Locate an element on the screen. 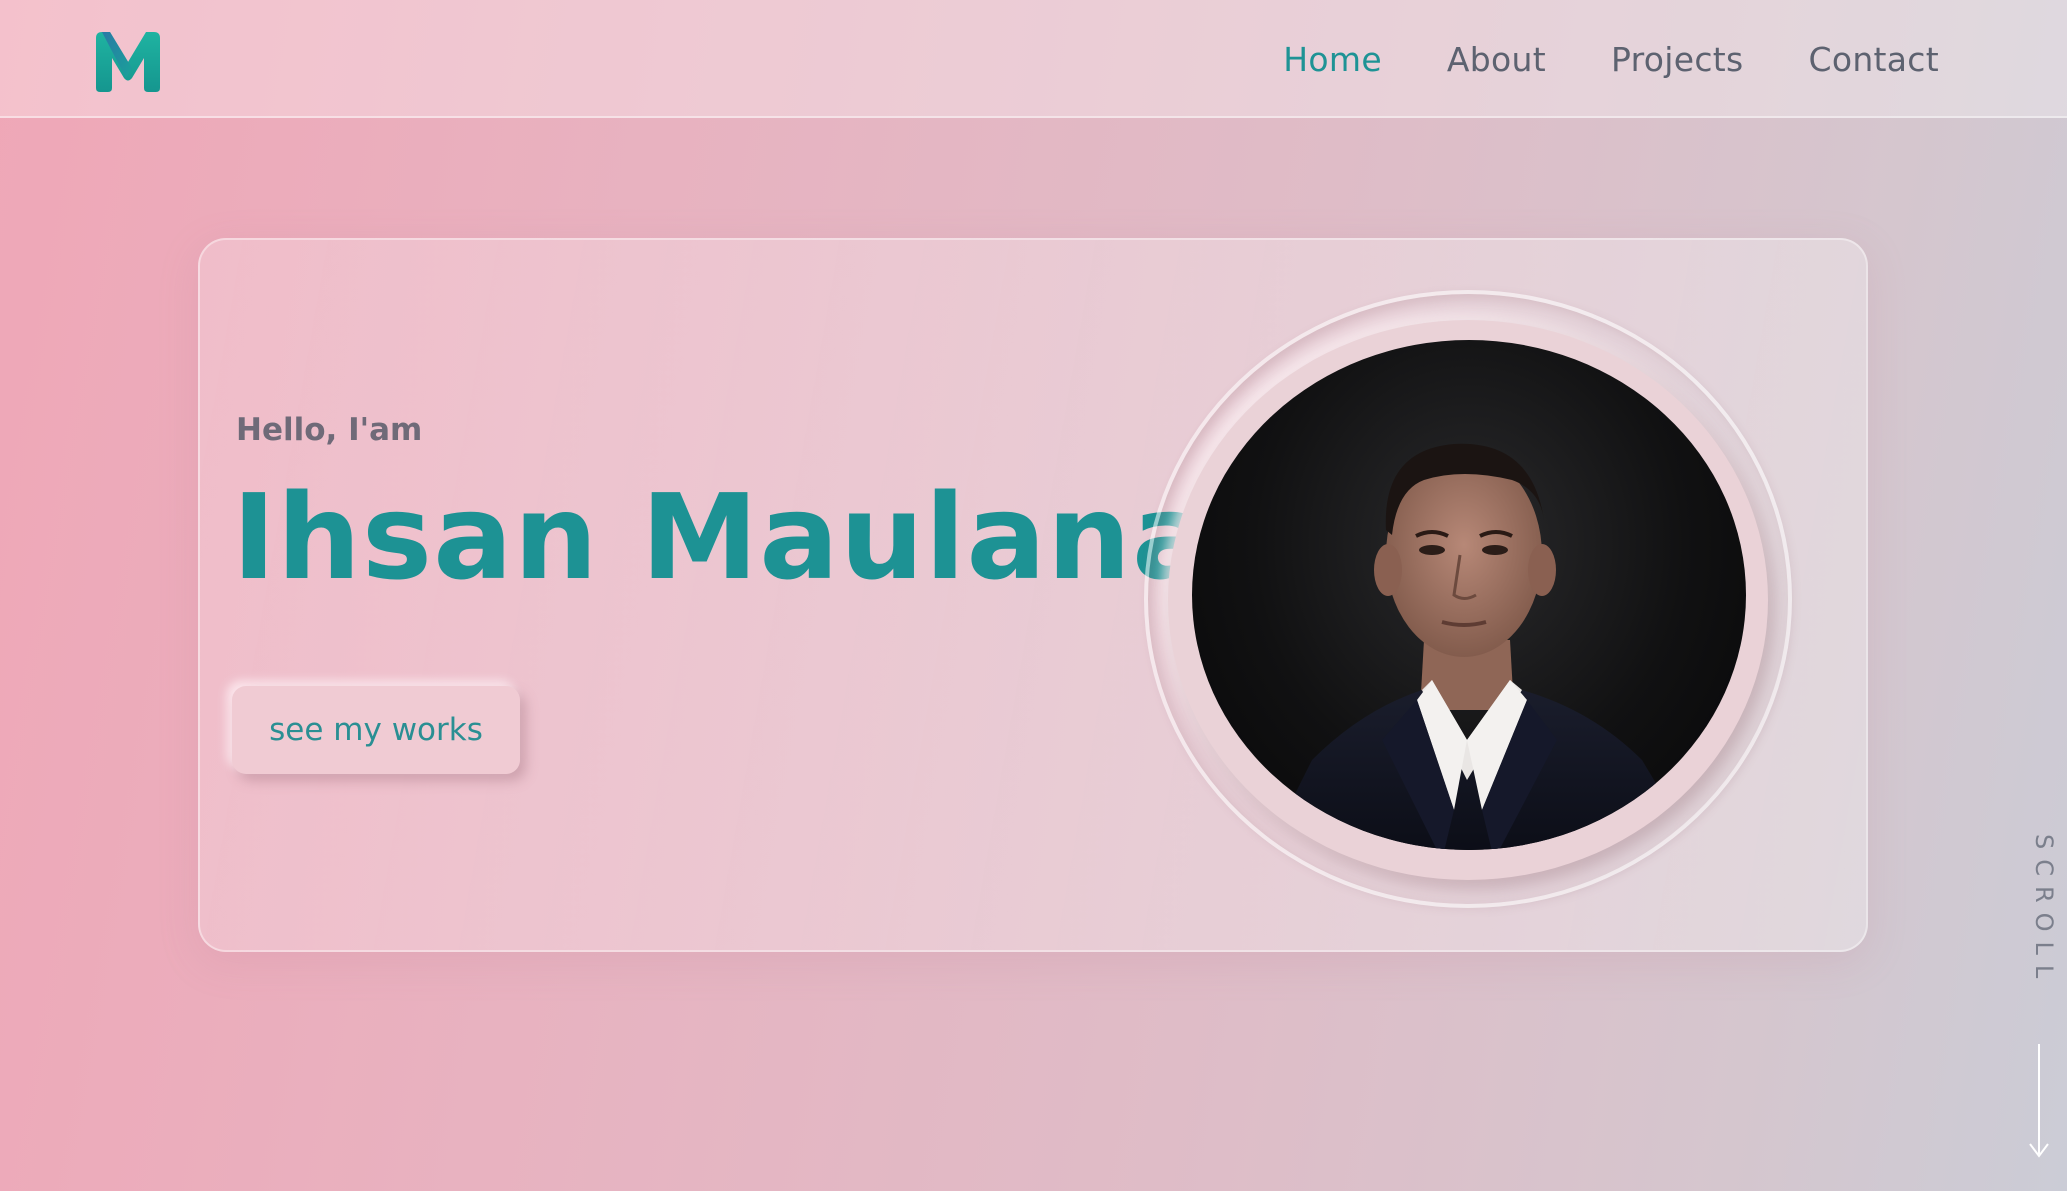 This screenshot has width=2067, height=1191. top-navbar: Home About Projects Contact is located at coordinates (1033, 59).